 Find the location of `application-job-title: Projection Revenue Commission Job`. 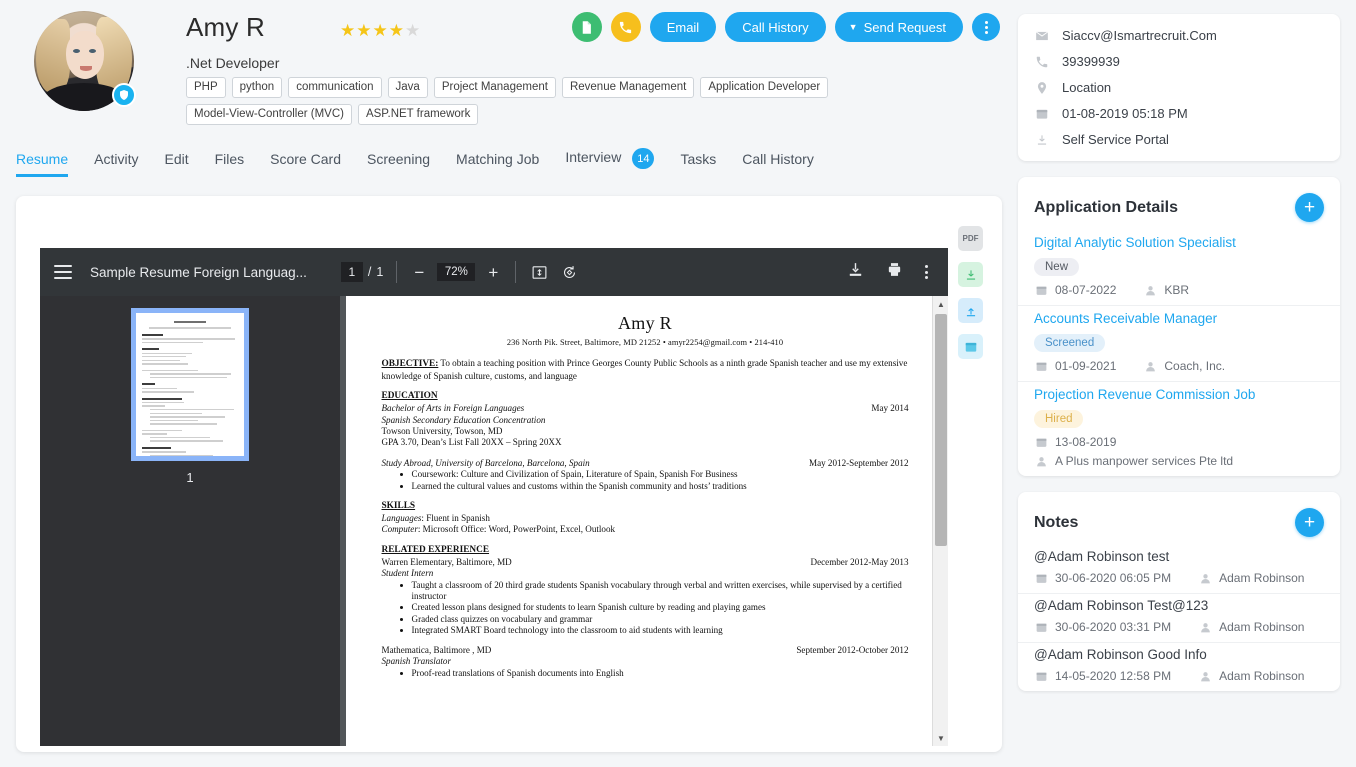

application-job-title: Projection Revenue Commission Job is located at coordinates (1179, 394).